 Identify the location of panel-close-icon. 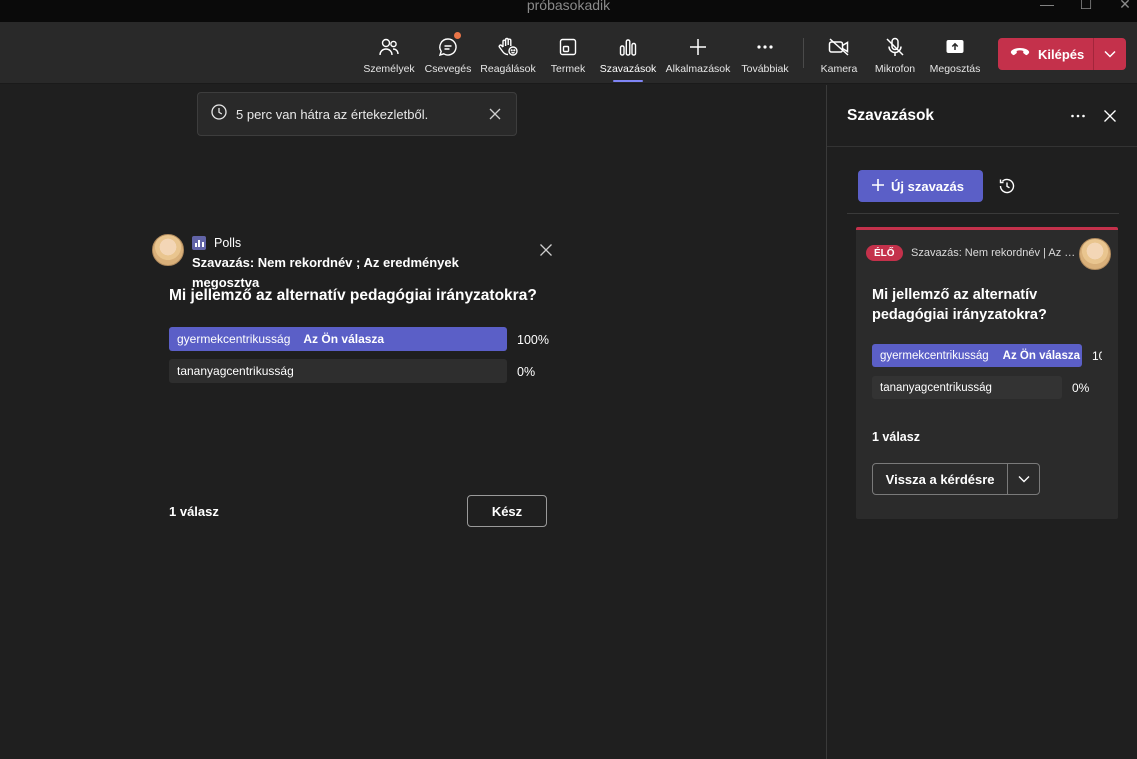
(1110, 118).